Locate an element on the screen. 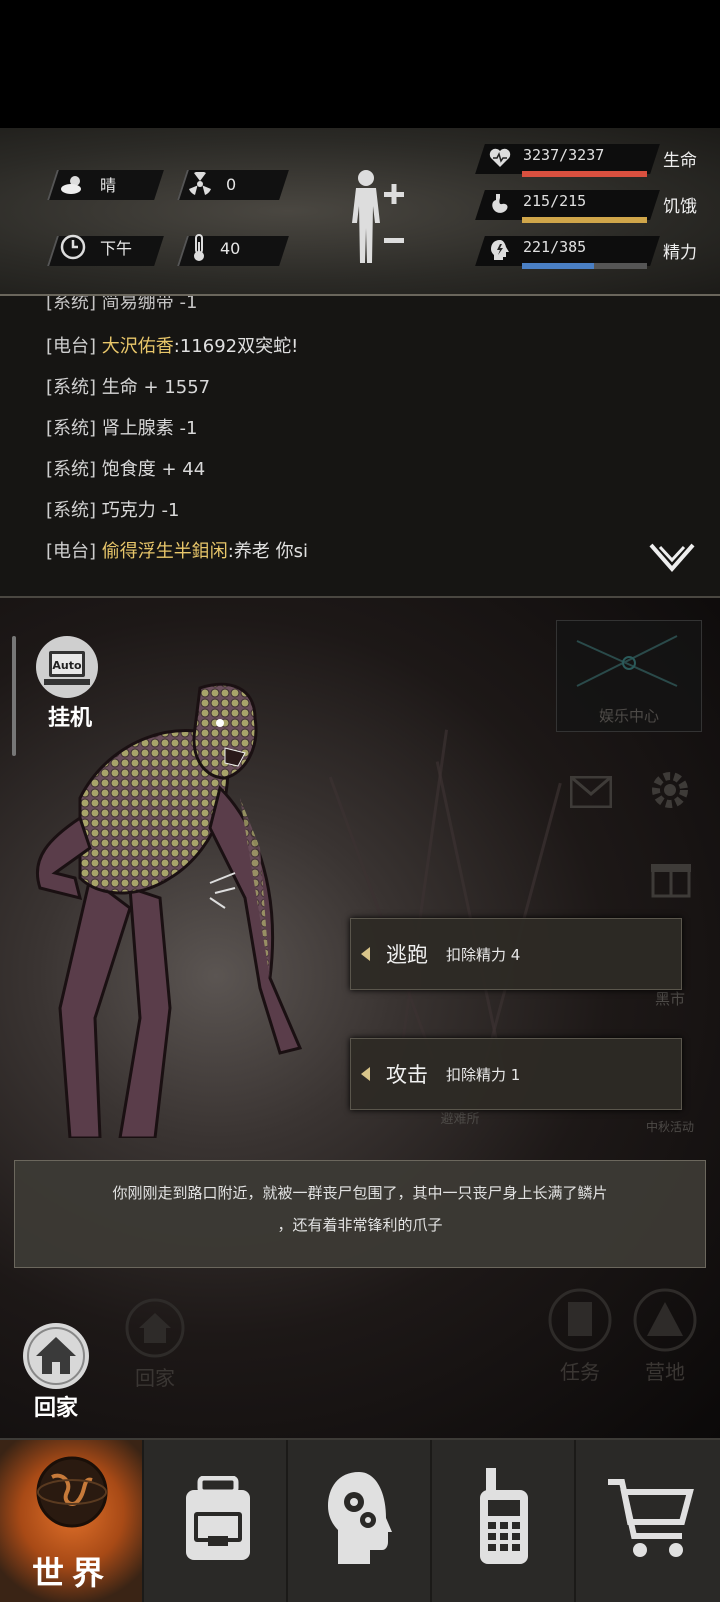 This screenshot has height=1602, width=720. auto-idle-button: Auto 挂机 is located at coordinates (70, 682).